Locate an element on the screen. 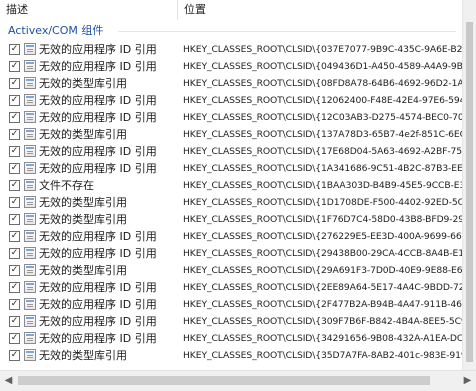  vertical-scroll-thumb is located at coordinates (469, 192).